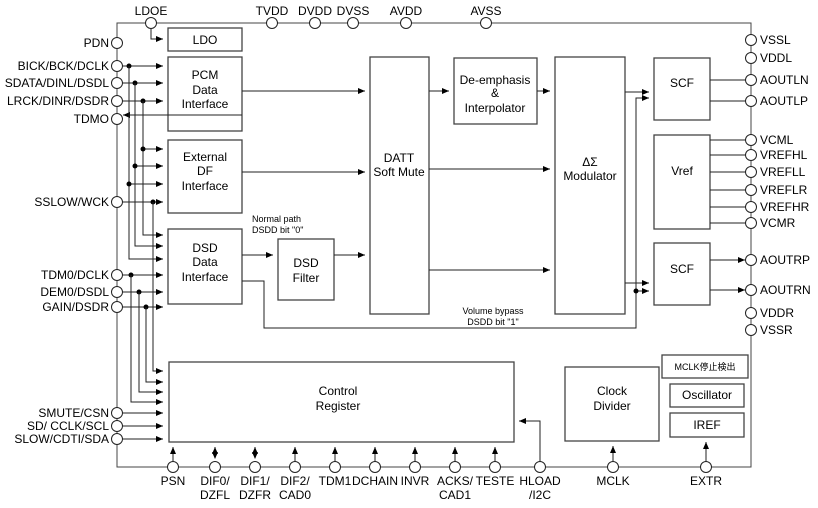  I want to click on pin-dvdd, so click(315, 23).